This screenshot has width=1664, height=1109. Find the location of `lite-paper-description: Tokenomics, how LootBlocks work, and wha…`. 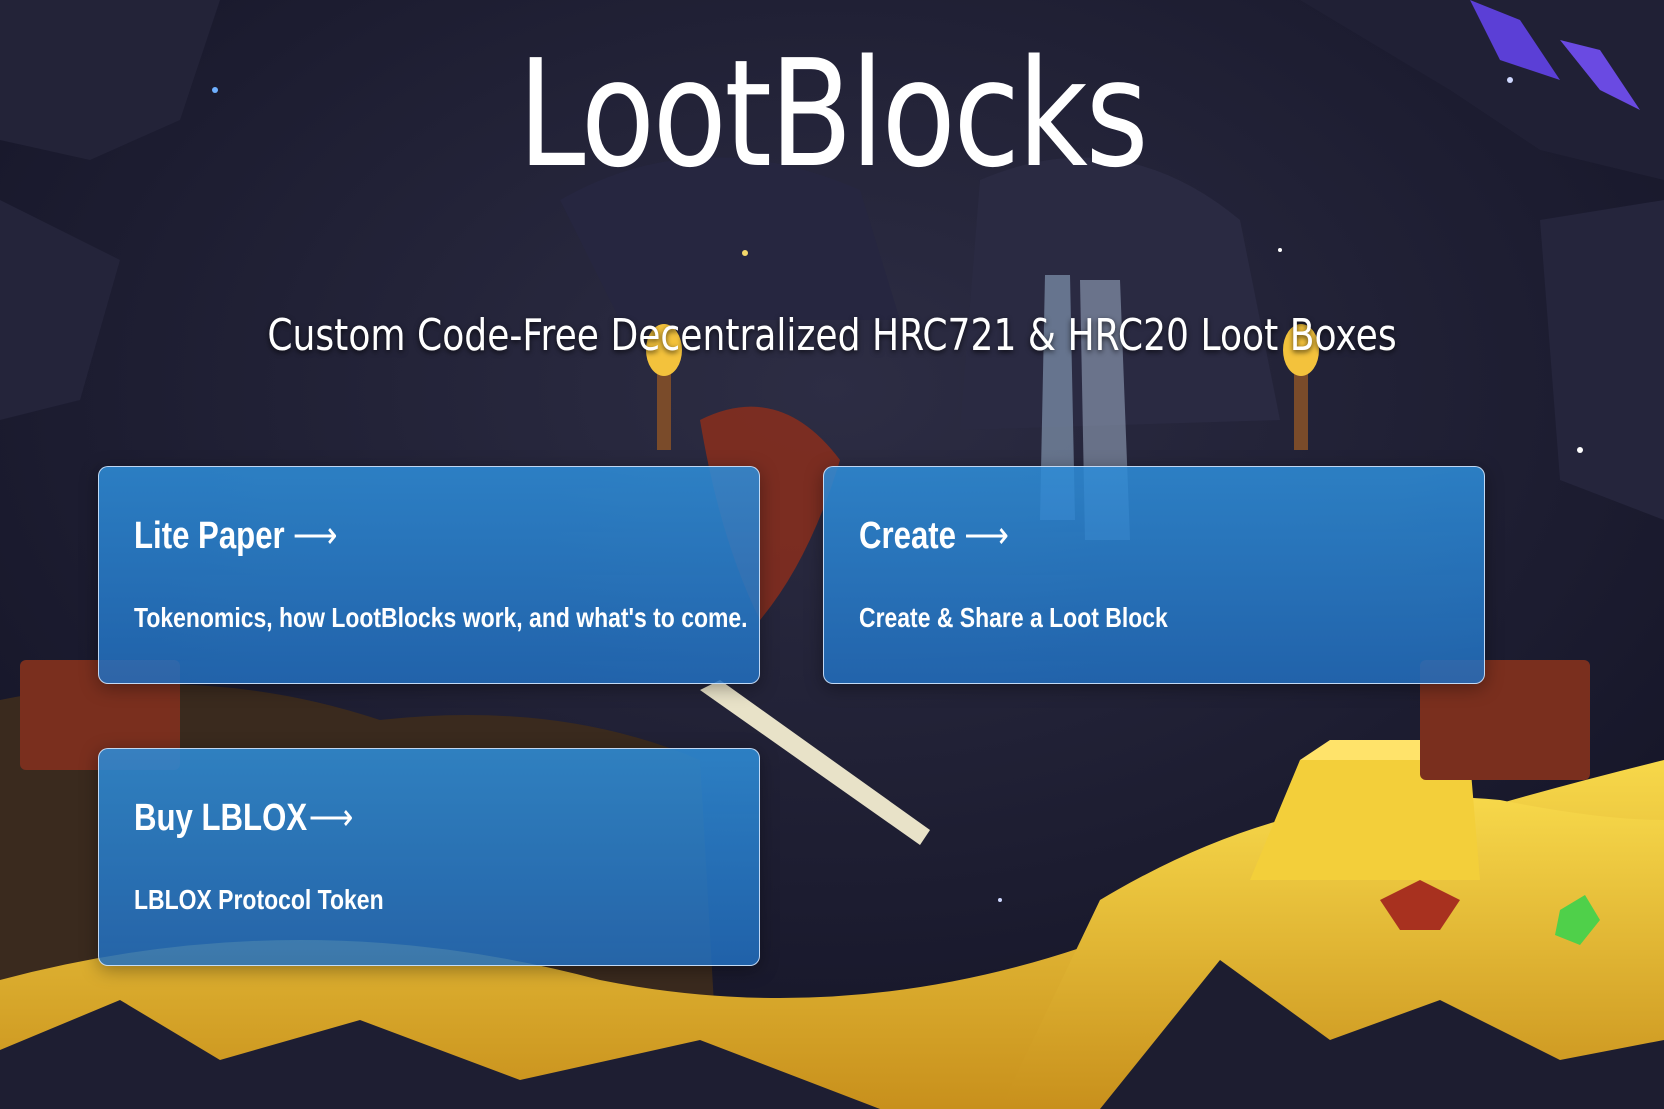

lite-paper-description: Tokenomics, how LootBlocks work, and wha… is located at coordinates (441, 617).